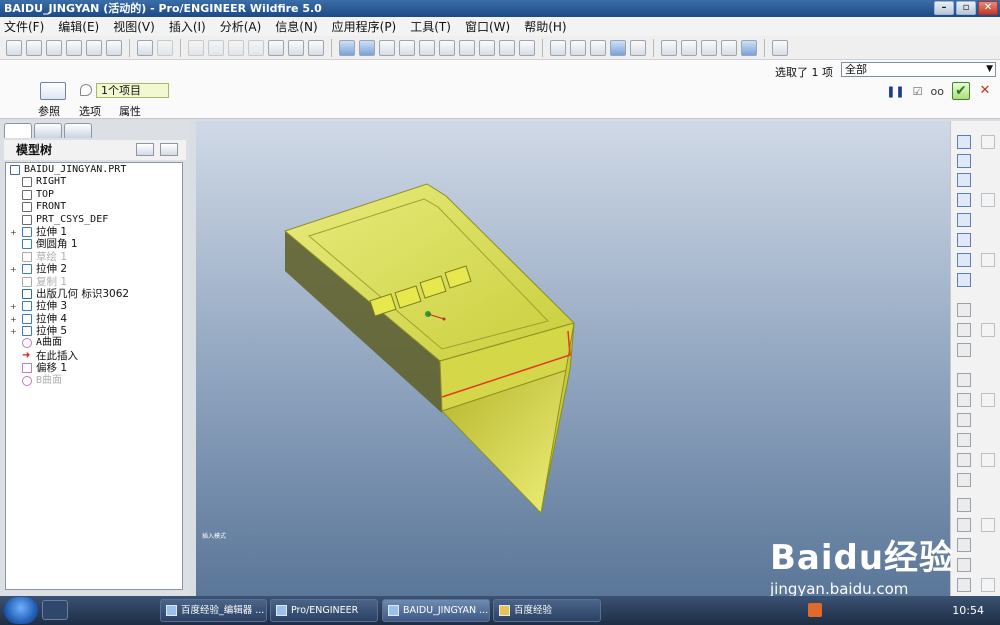 This screenshot has width=1000, height=625. Describe the element at coordinates (487, 26) in the screenshot. I see `menu-window: 窗口(W)` at that location.